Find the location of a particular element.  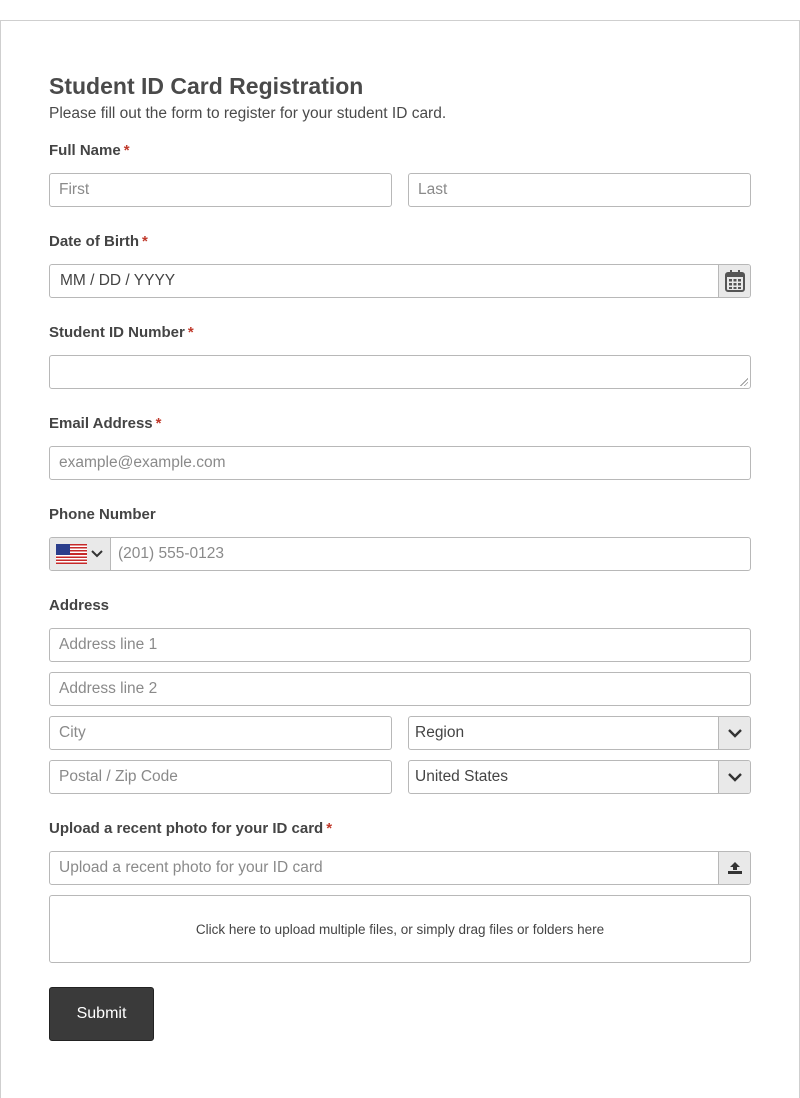

last-name-input: Last is located at coordinates (579, 190).